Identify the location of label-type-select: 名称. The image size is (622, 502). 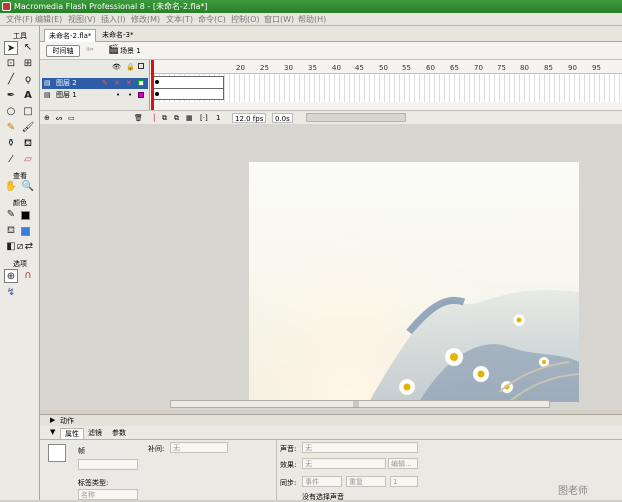
(108, 494).